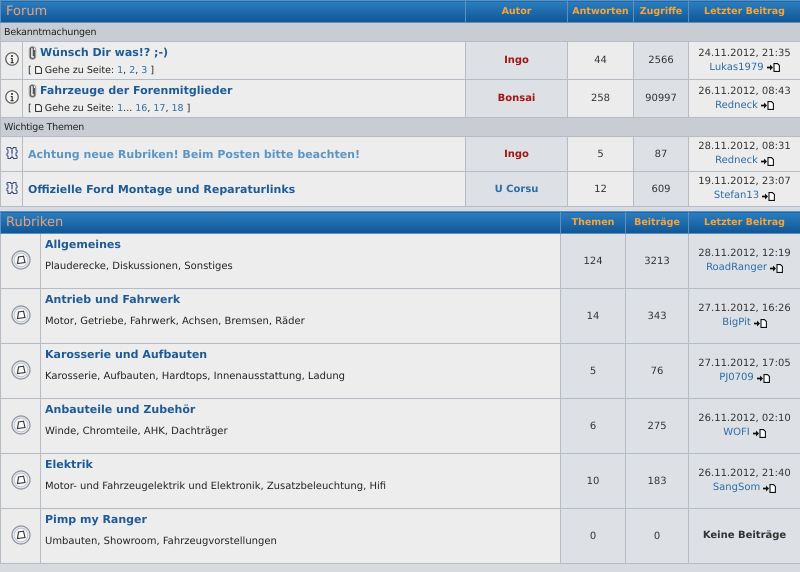 The image size is (800, 572). Describe the element at coordinates (657, 222) in the screenshot. I see `column-header: Beiträge` at that location.